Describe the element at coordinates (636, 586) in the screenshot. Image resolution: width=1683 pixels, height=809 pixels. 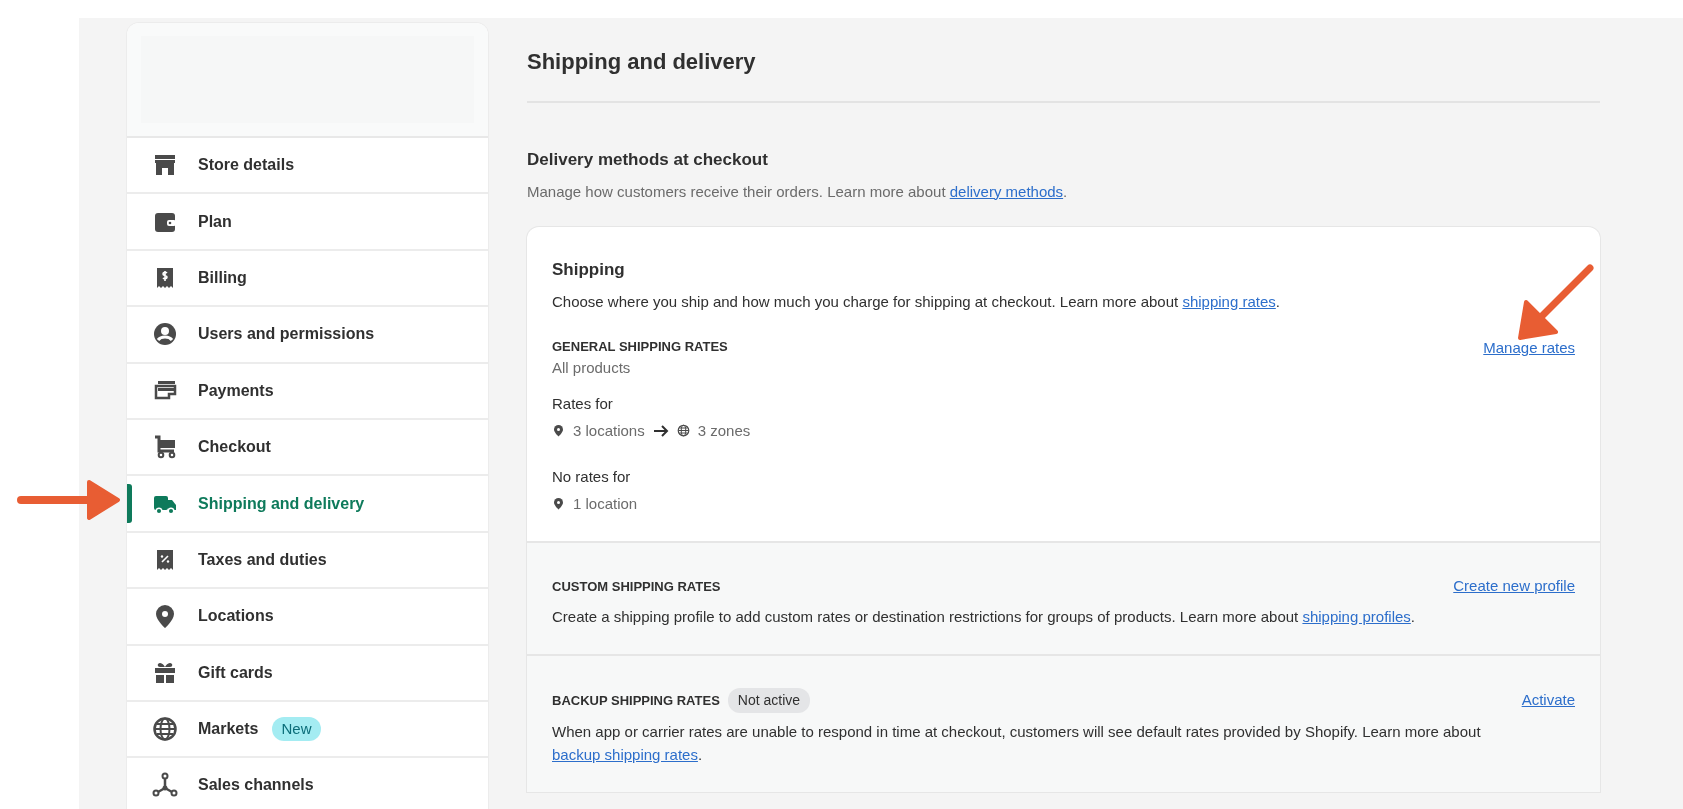
I see `section-label: CUSTOM SHIPPING RATES` at that location.